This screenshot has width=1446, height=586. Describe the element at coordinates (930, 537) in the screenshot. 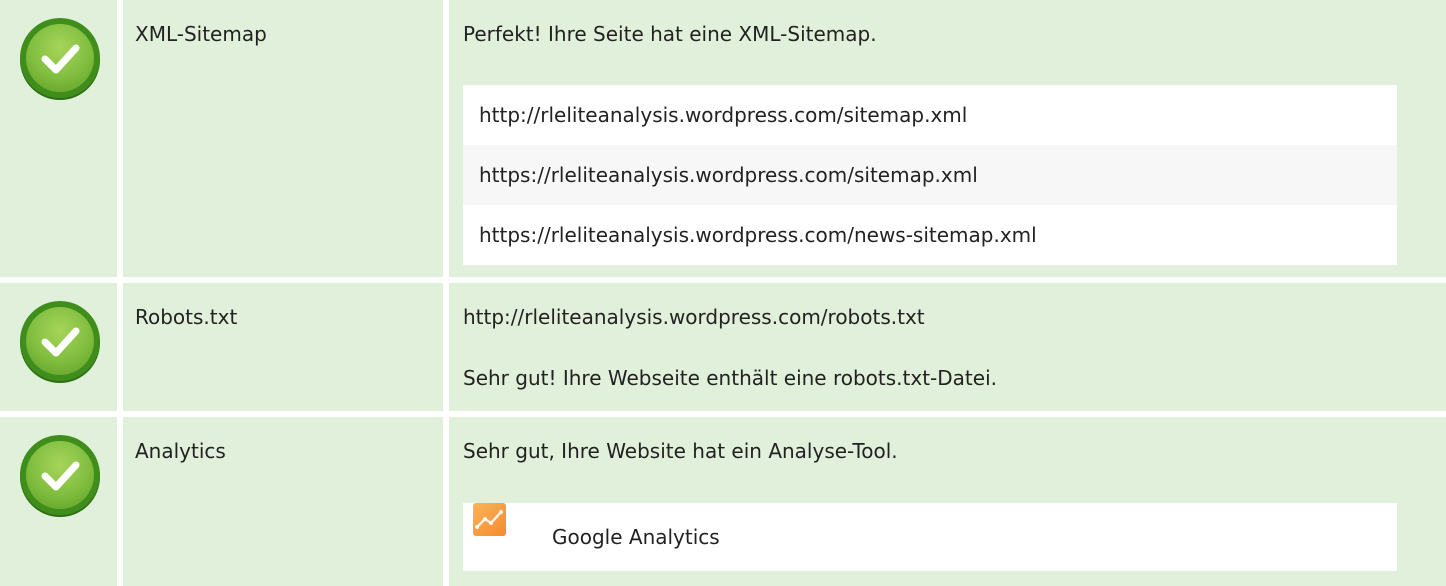

I see `analytics-tool-item: Google Analytics` at that location.